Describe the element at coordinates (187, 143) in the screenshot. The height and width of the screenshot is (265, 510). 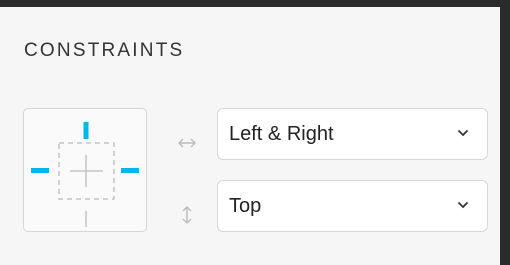
I see `horizontal-arrows-icon` at that location.